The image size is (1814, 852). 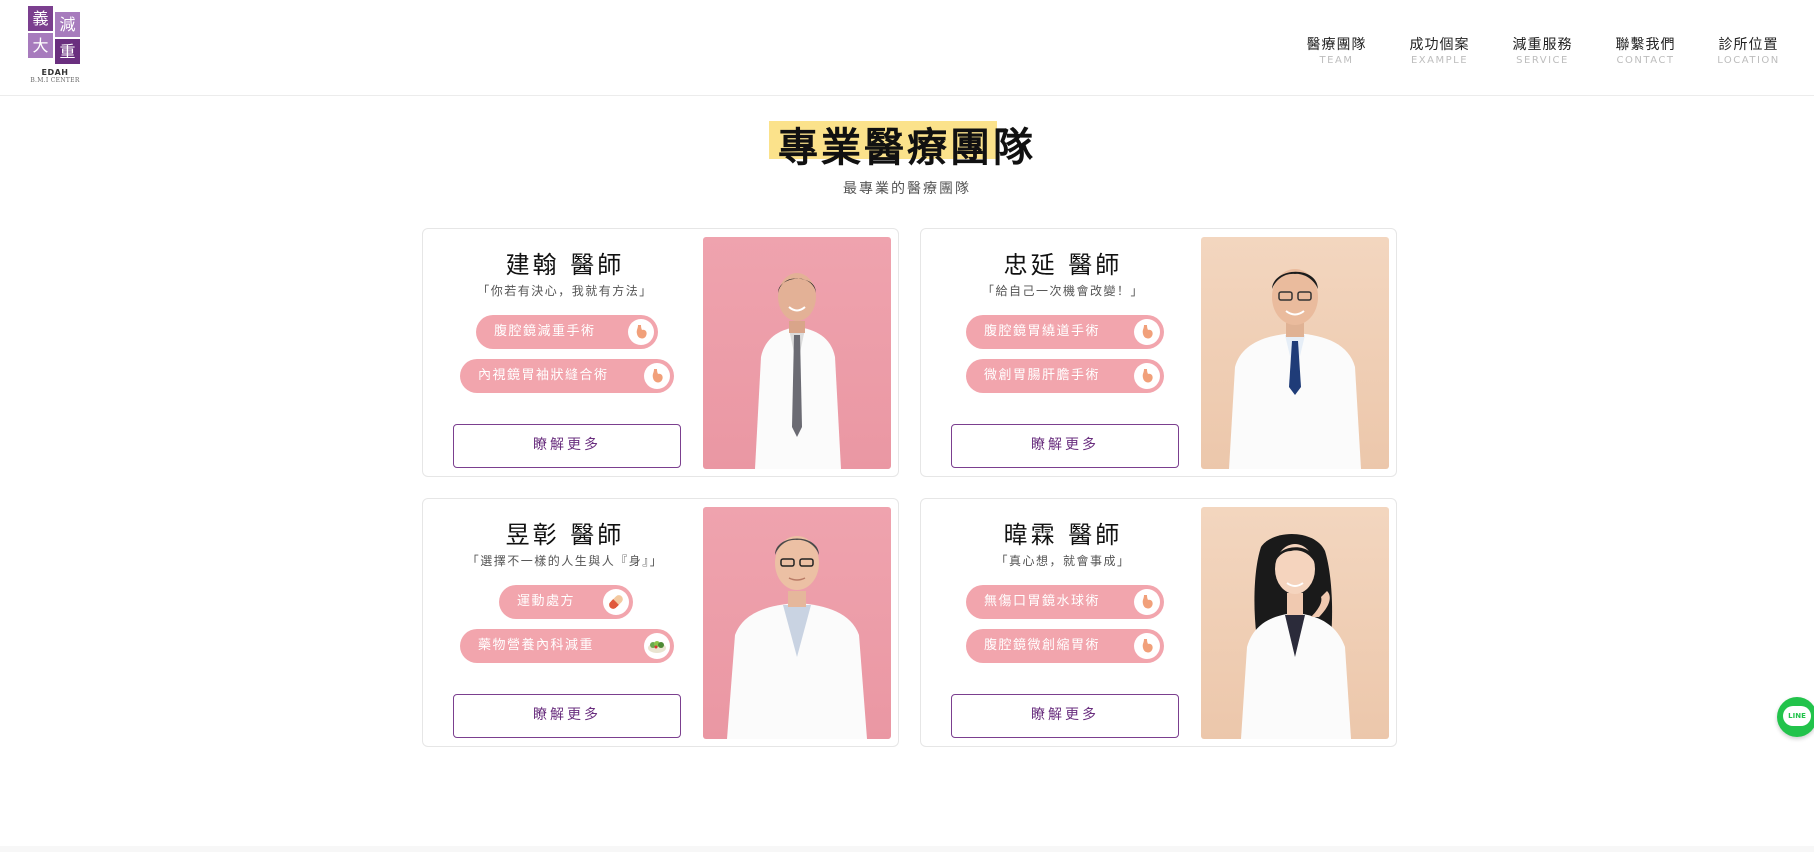 I want to click on specialty-tag: 腹腔鏡胃繞道手術, so click(x=1065, y=332).